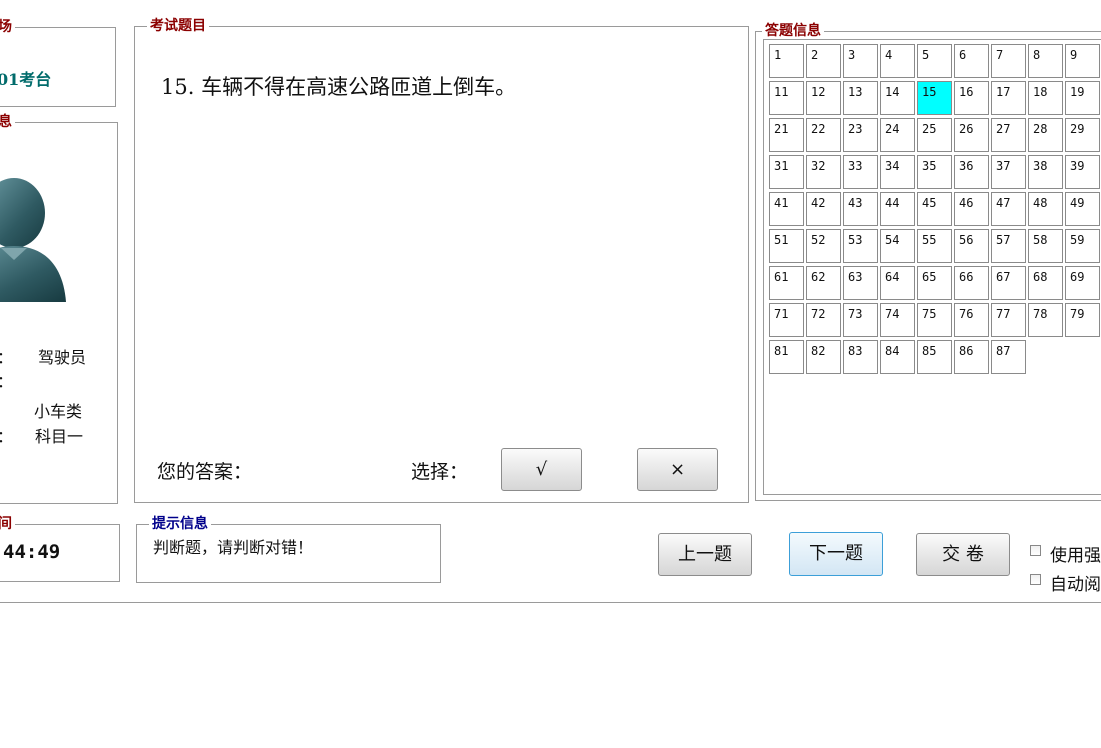 Image resolution: width=1101 pixels, height=748 pixels. Describe the element at coordinates (860, 61) in the screenshot. I see `answer-cell: 3` at that location.